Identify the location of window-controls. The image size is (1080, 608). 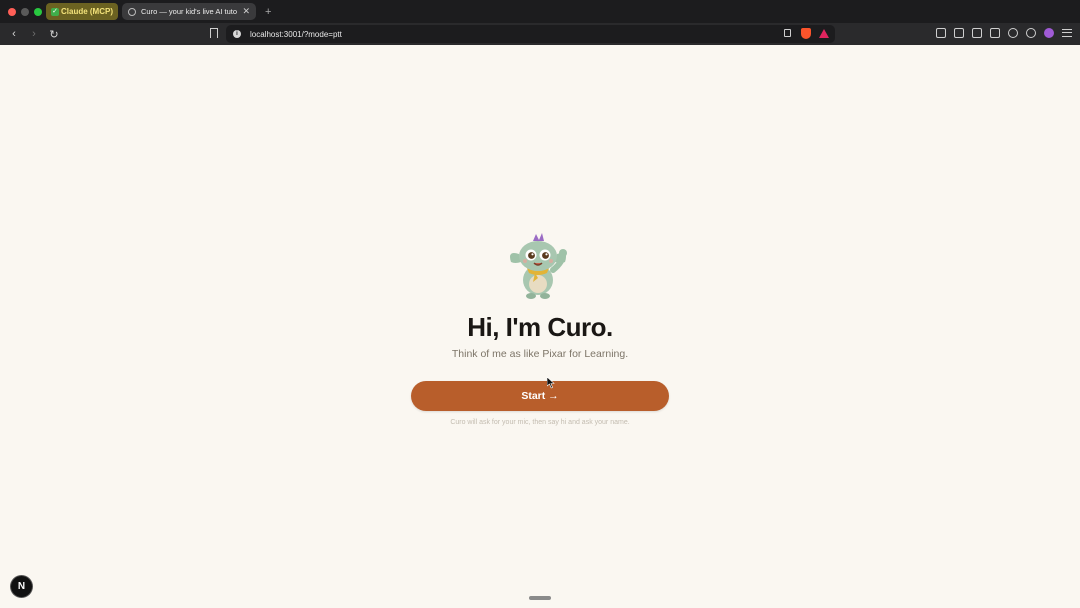
(25, 11).